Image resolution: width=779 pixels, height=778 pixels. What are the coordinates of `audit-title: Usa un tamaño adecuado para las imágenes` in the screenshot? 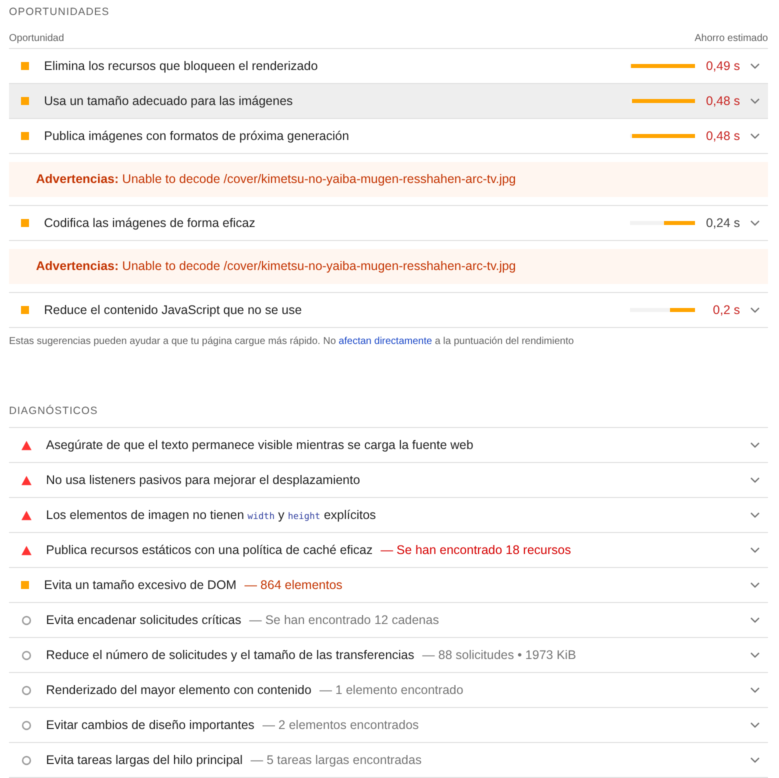 It's located at (169, 101).